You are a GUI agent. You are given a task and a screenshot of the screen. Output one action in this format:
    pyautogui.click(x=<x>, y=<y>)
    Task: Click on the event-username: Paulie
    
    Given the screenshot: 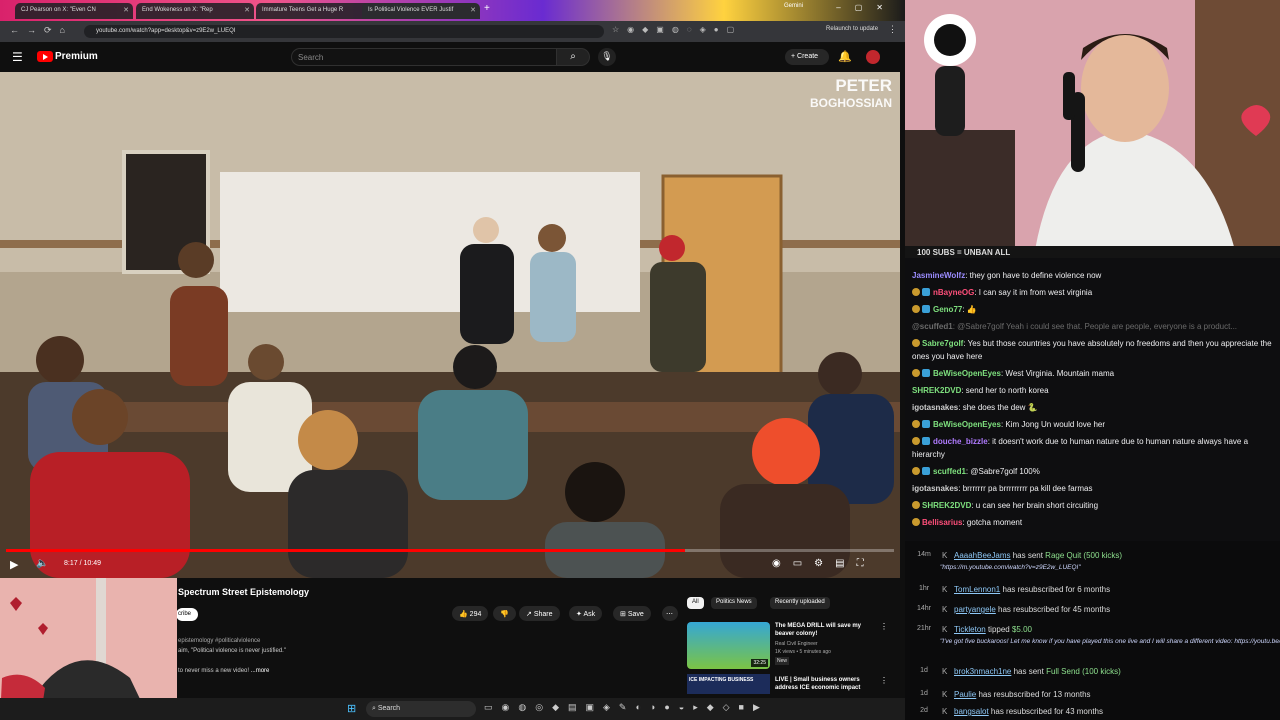 What is the action you would take?
    pyautogui.click(x=965, y=694)
    